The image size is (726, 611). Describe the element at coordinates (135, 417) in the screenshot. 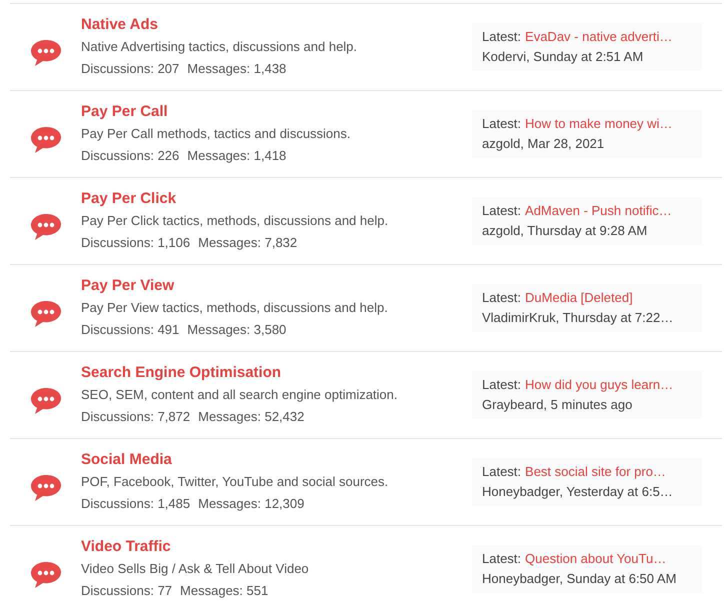

I see `discussions-count: Discussions: 7,872` at that location.